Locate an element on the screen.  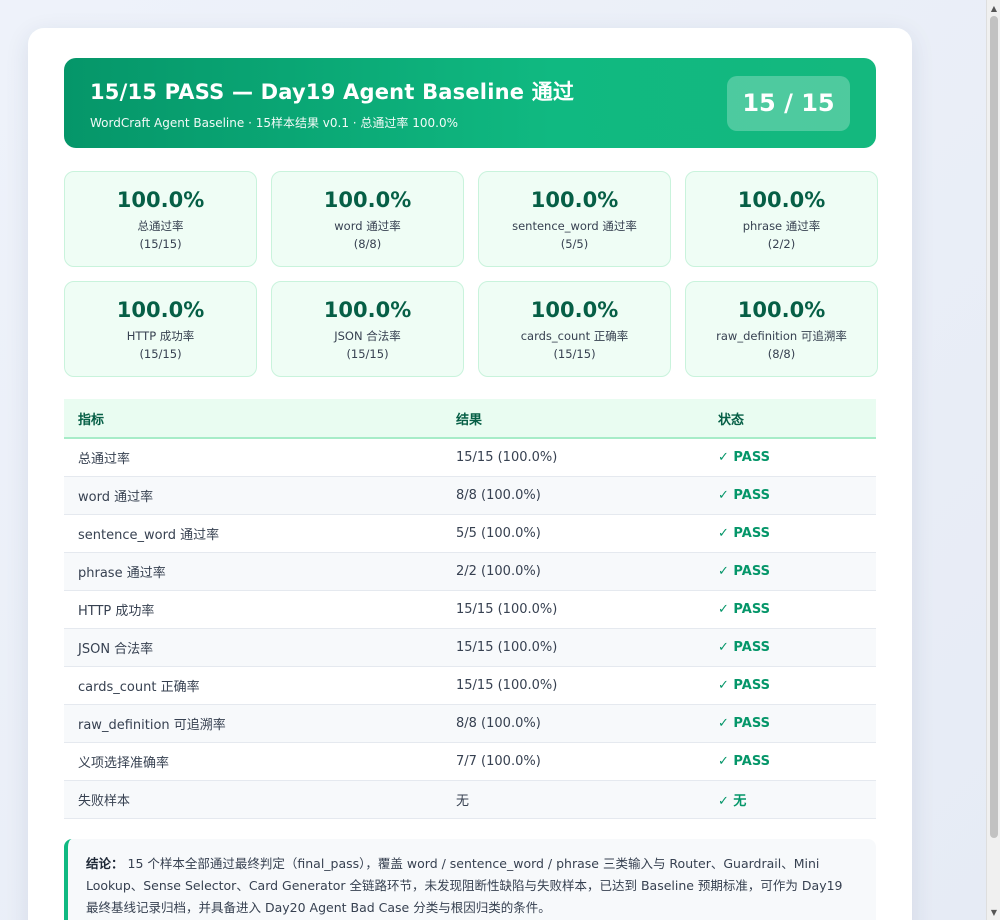
metric-label: raw_definition 可追溯率 is located at coordinates (781, 335).